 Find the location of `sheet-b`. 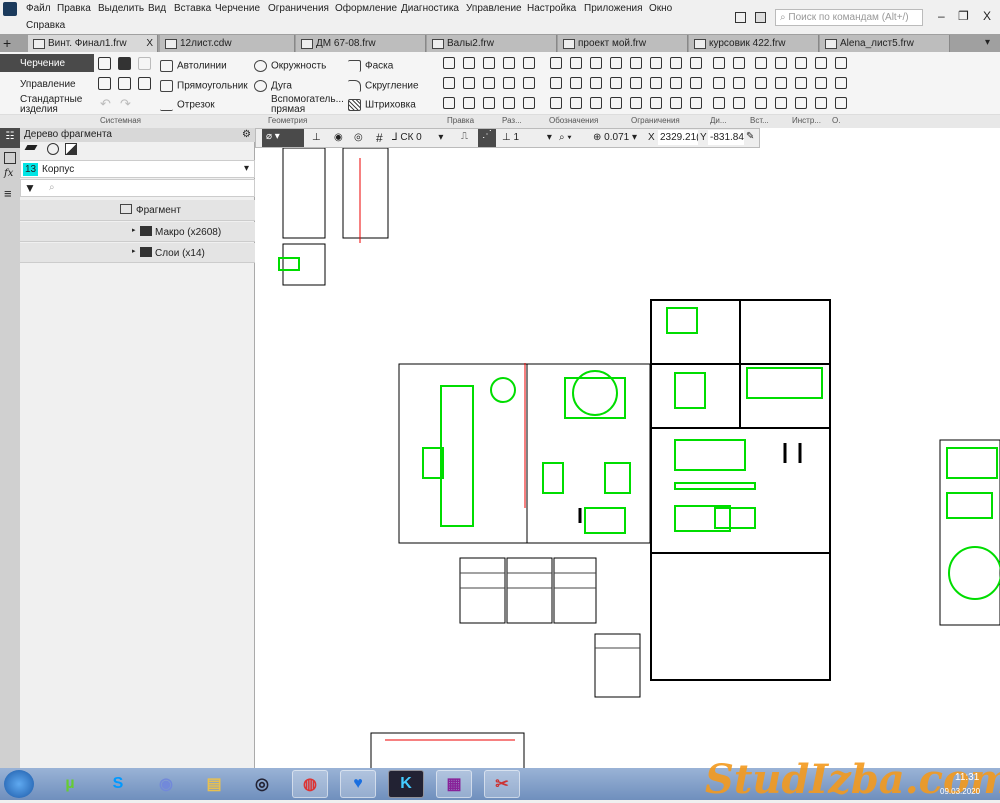

sheet-b is located at coordinates (588, 453).